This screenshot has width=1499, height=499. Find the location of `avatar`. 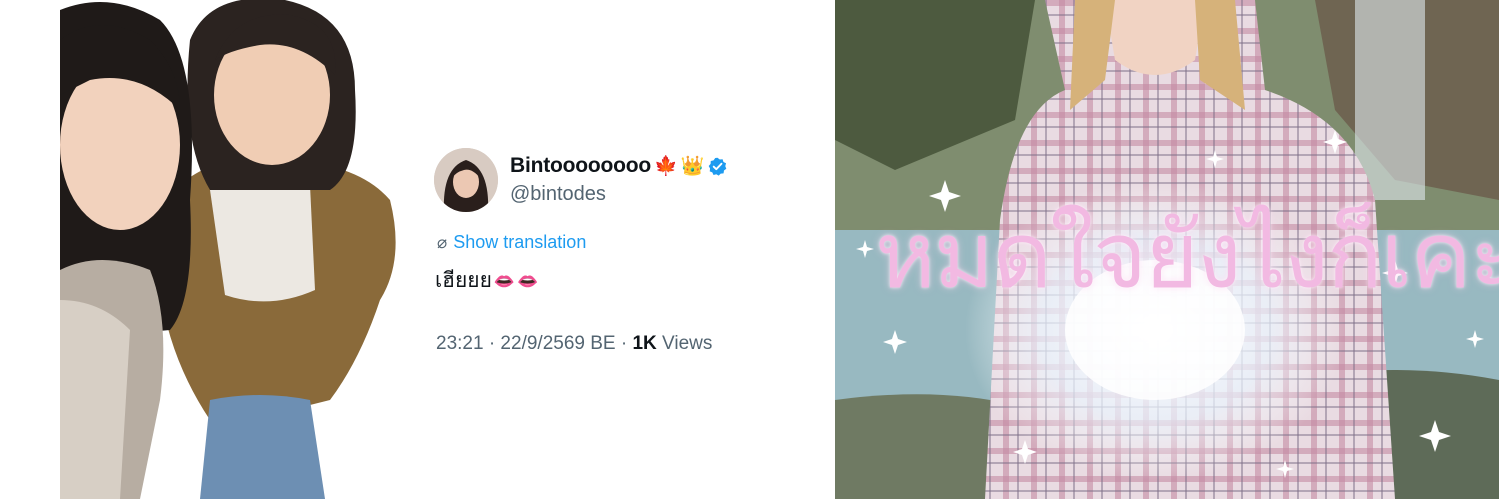

avatar is located at coordinates (466, 180).